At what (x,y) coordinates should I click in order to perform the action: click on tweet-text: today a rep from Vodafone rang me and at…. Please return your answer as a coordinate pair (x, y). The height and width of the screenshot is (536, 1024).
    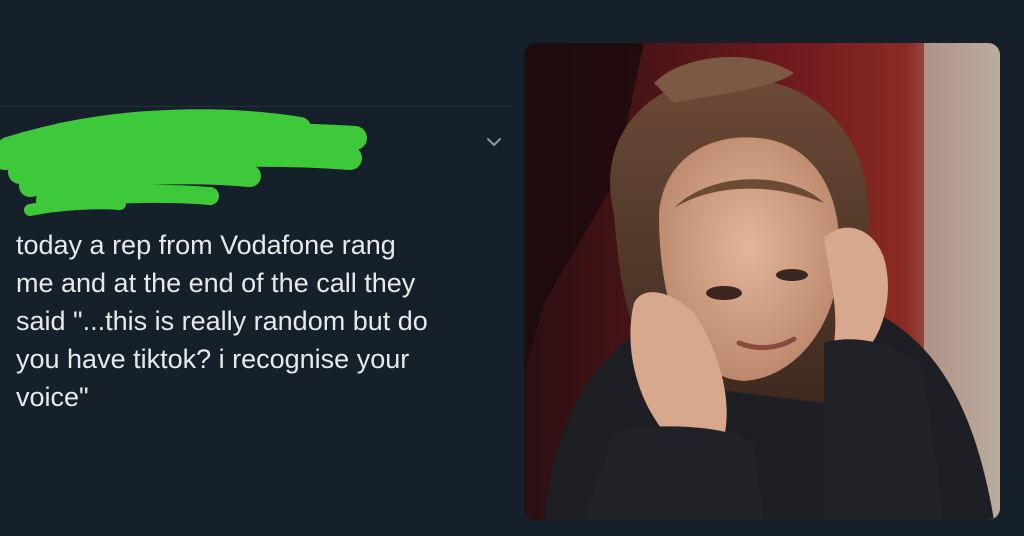
    Looking at the image, I should click on (222, 321).